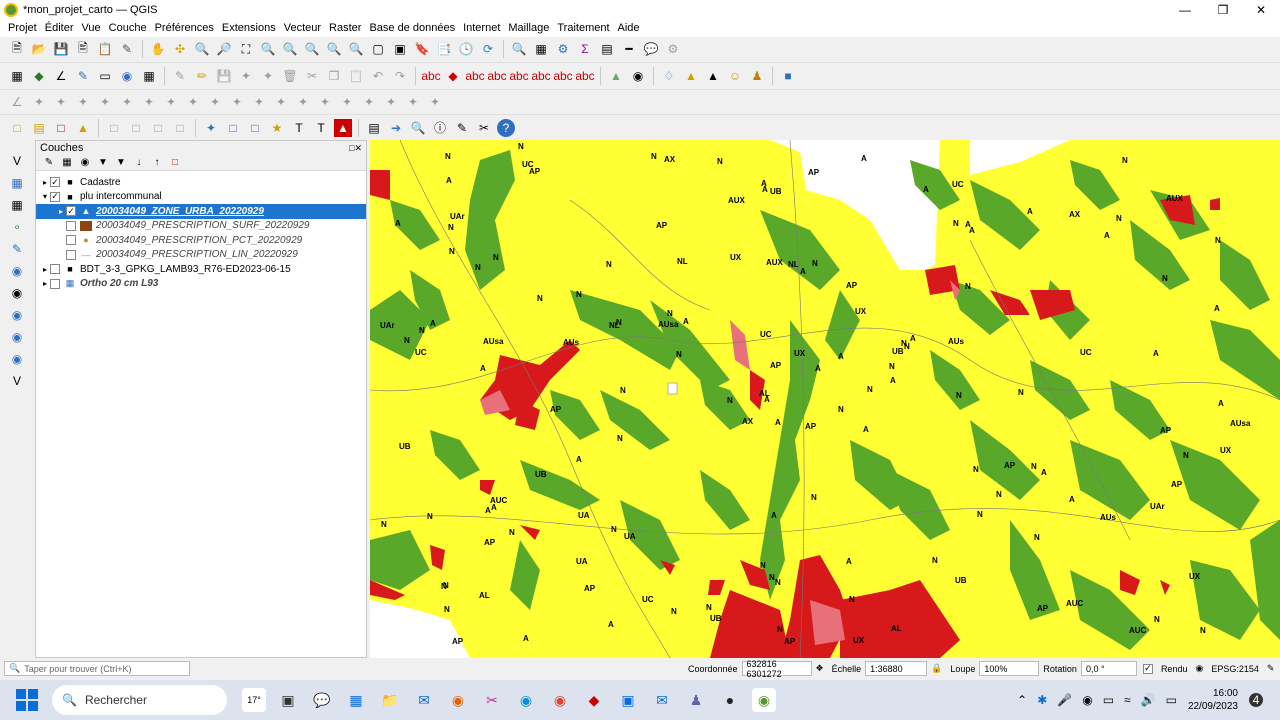  I want to click on render-checkbox: ✓, so click(1147, 668).